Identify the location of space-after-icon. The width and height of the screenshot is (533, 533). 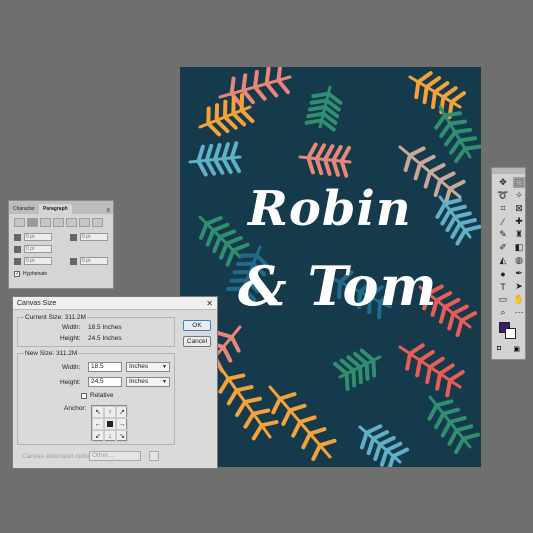
(73, 261).